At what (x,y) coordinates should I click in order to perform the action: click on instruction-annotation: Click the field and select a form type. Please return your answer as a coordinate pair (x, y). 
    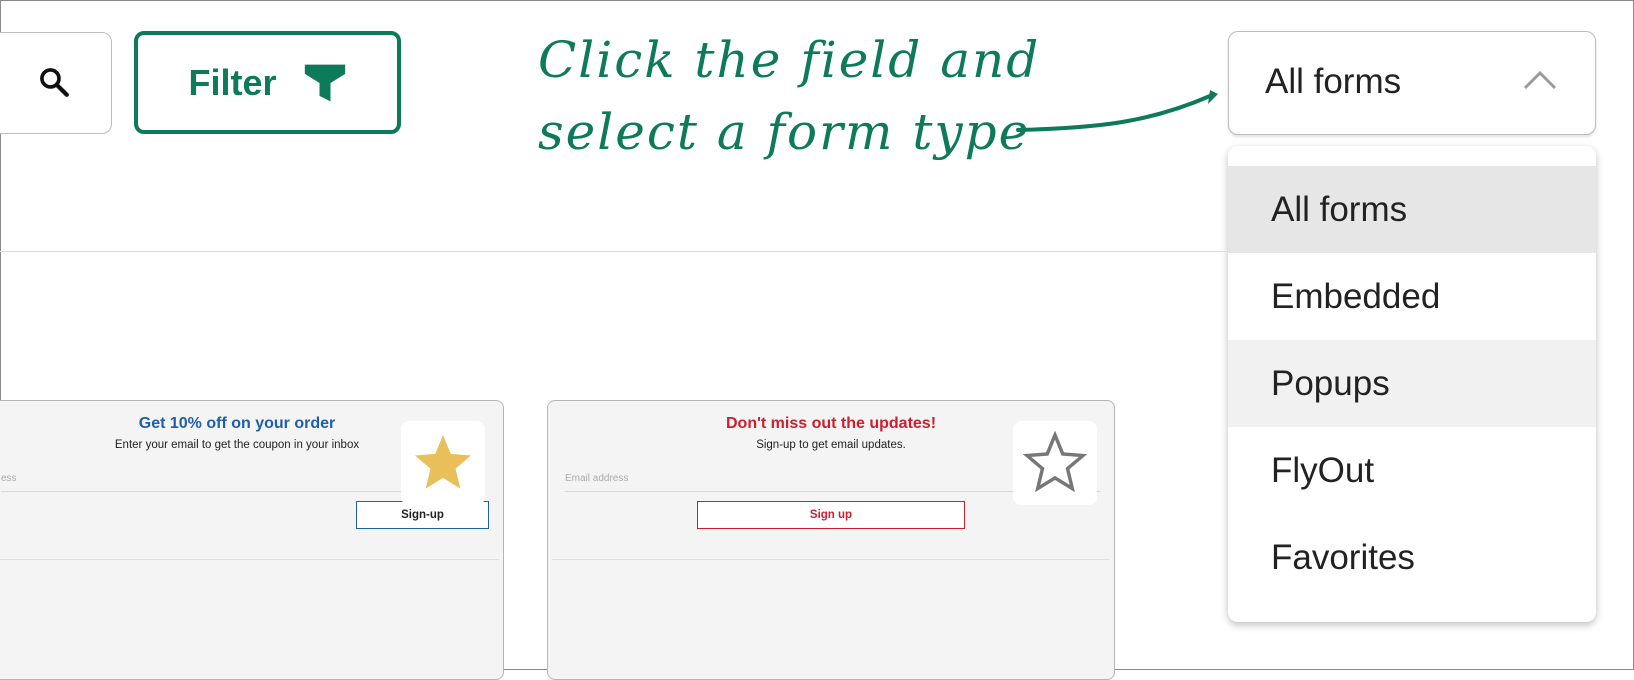
    Looking at the image, I should click on (789, 96).